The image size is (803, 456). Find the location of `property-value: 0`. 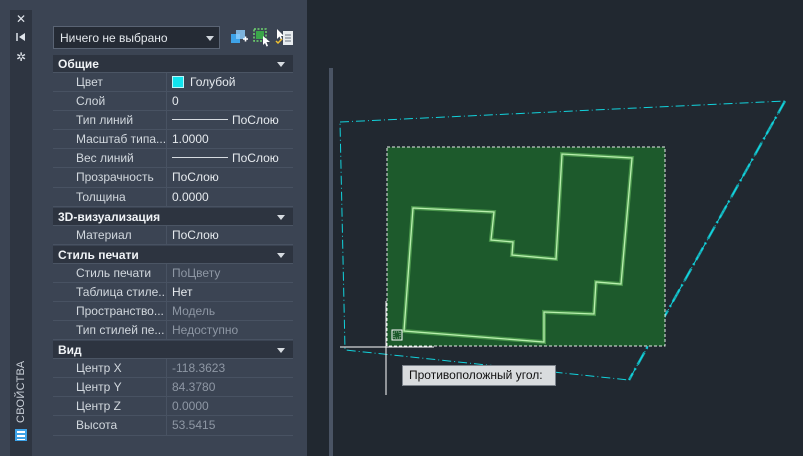

property-value: 0 is located at coordinates (175, 101).